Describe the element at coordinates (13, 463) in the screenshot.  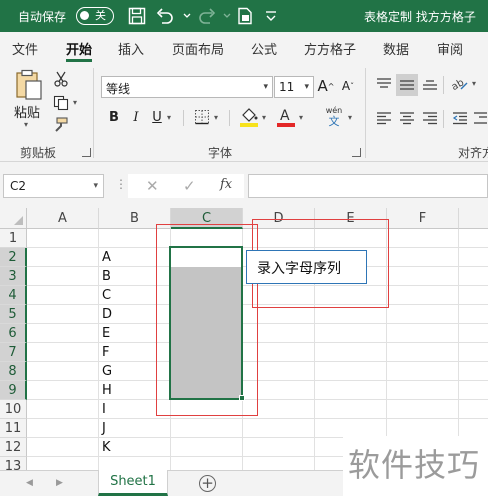
I see `row-header-13: 13` at that location.